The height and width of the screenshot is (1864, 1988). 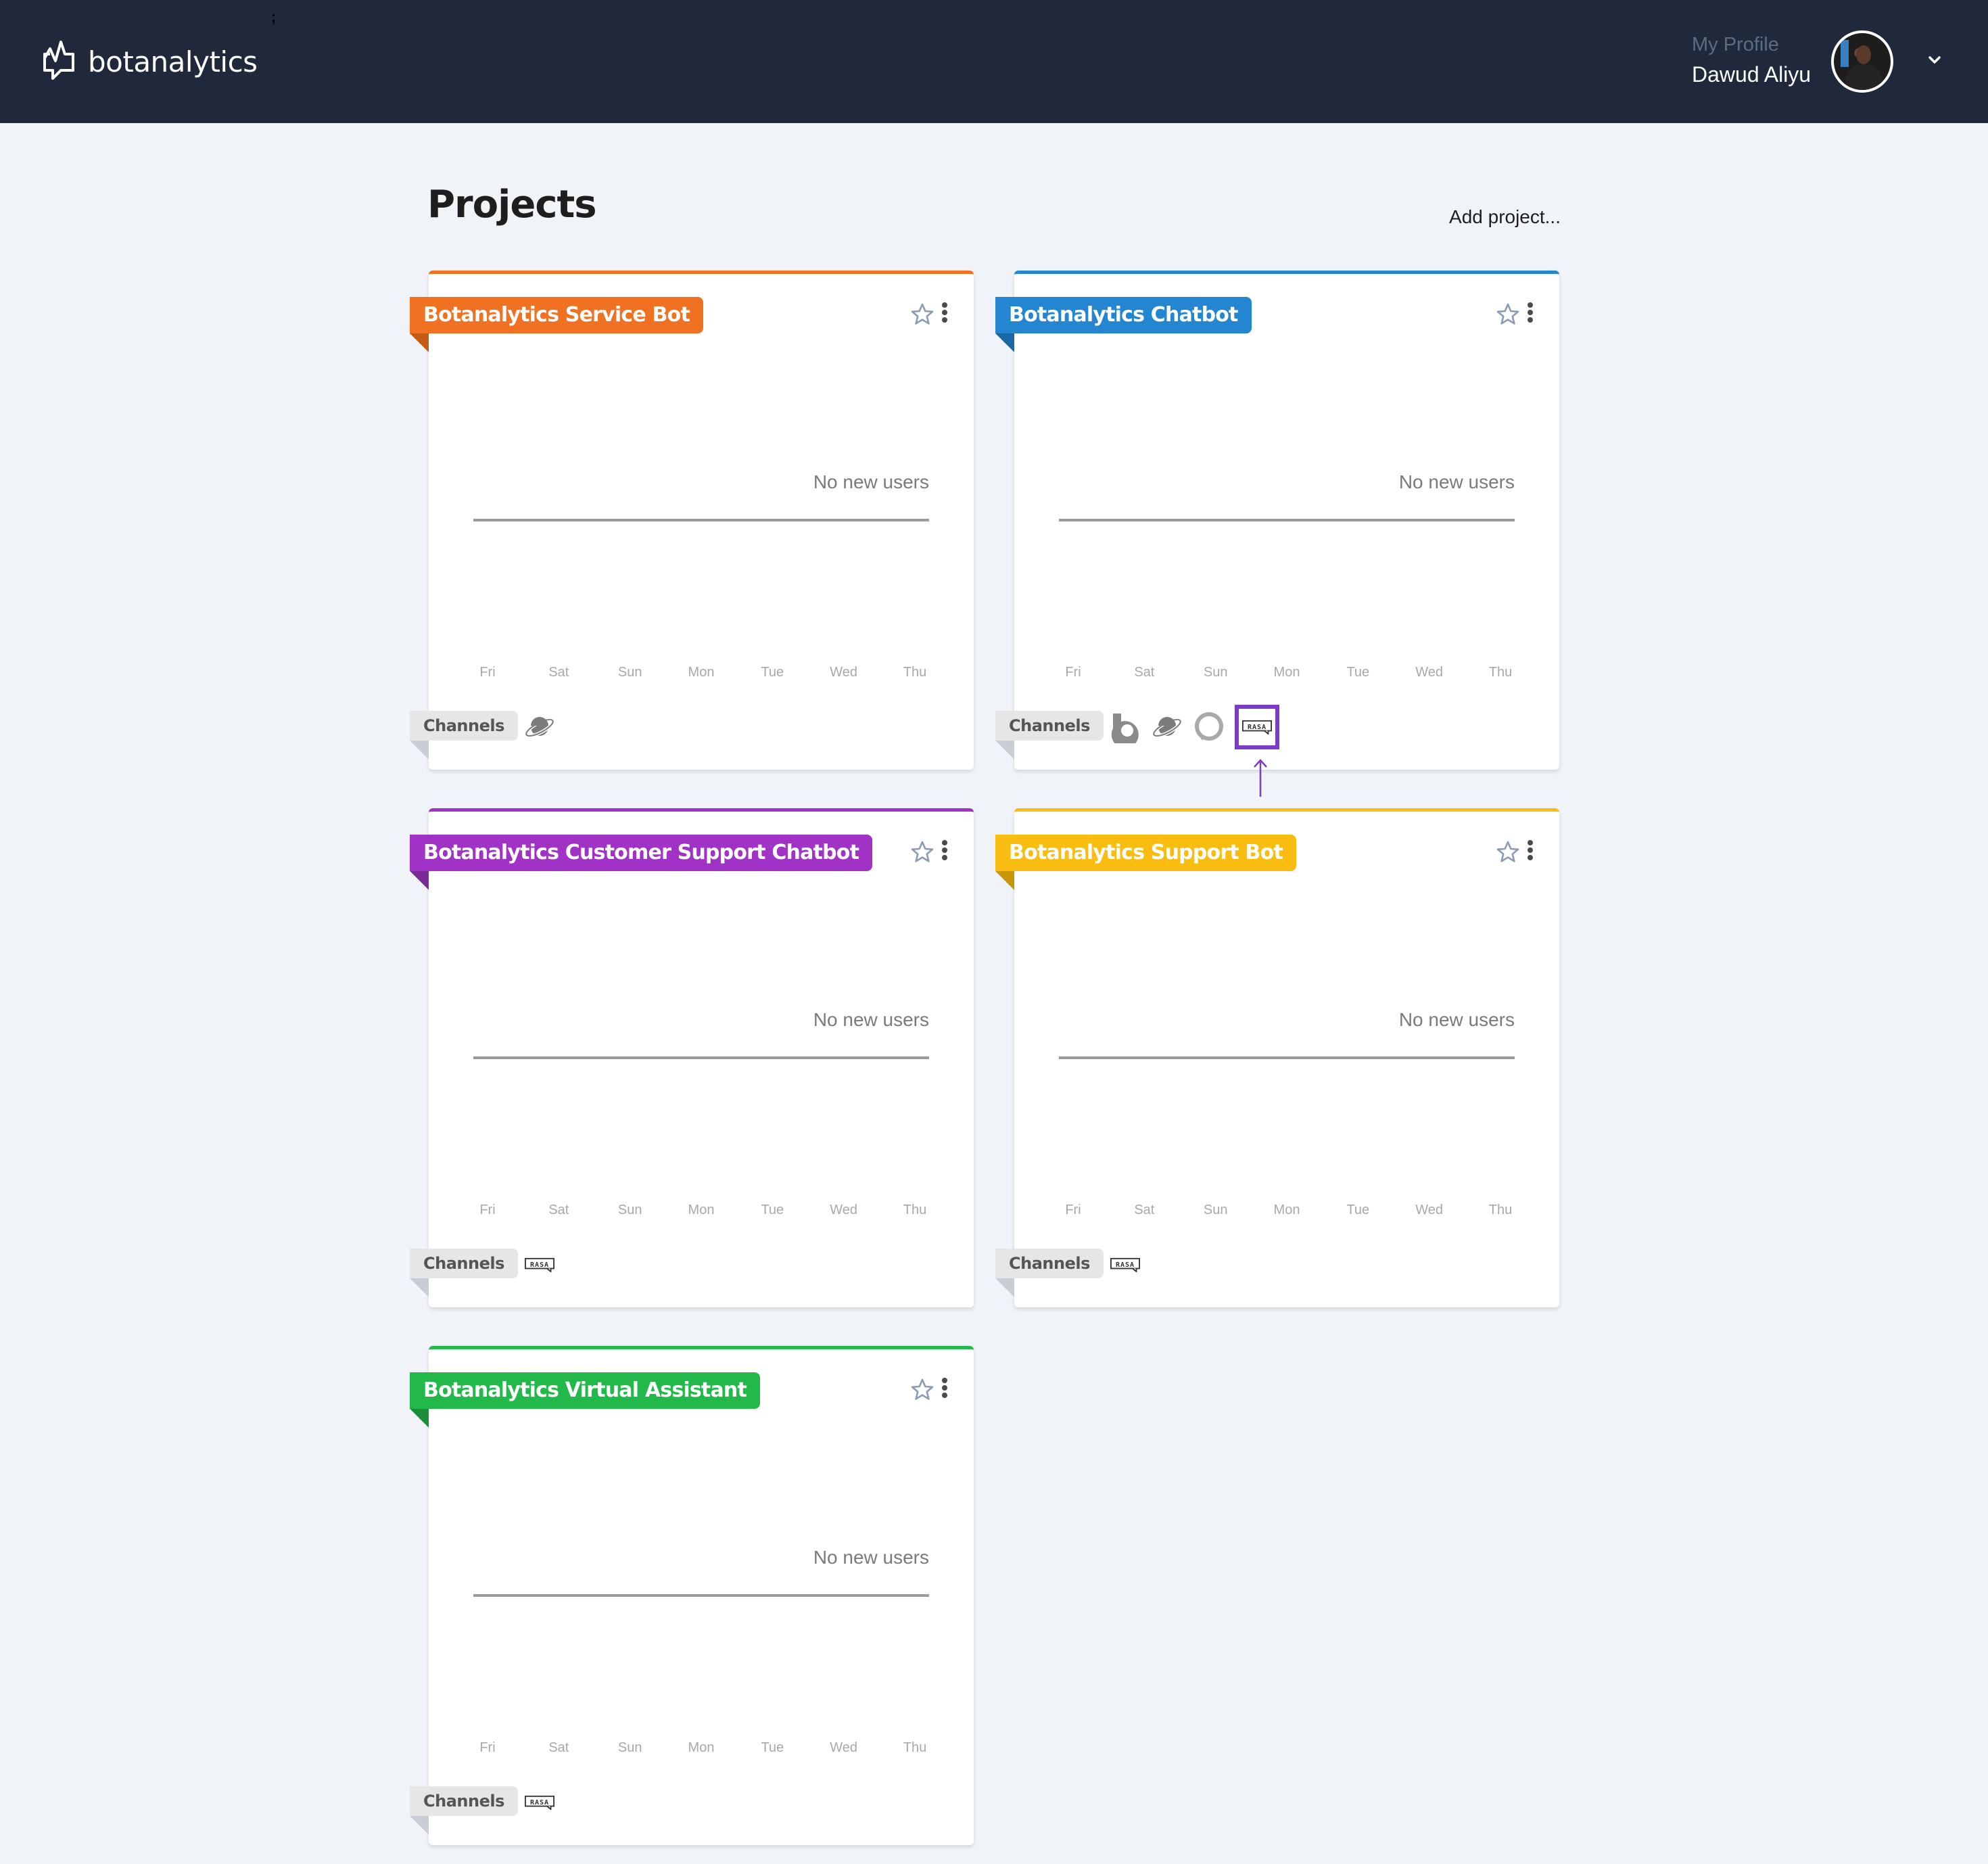 I want to click on brand-logo: botanalytics, so click(x=149, y=62).